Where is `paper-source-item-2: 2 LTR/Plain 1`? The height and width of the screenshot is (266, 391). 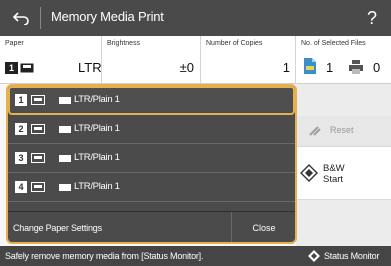 paper-source-item-2: 2 LTR/Plain 1 is located at coordinates (151, 129).